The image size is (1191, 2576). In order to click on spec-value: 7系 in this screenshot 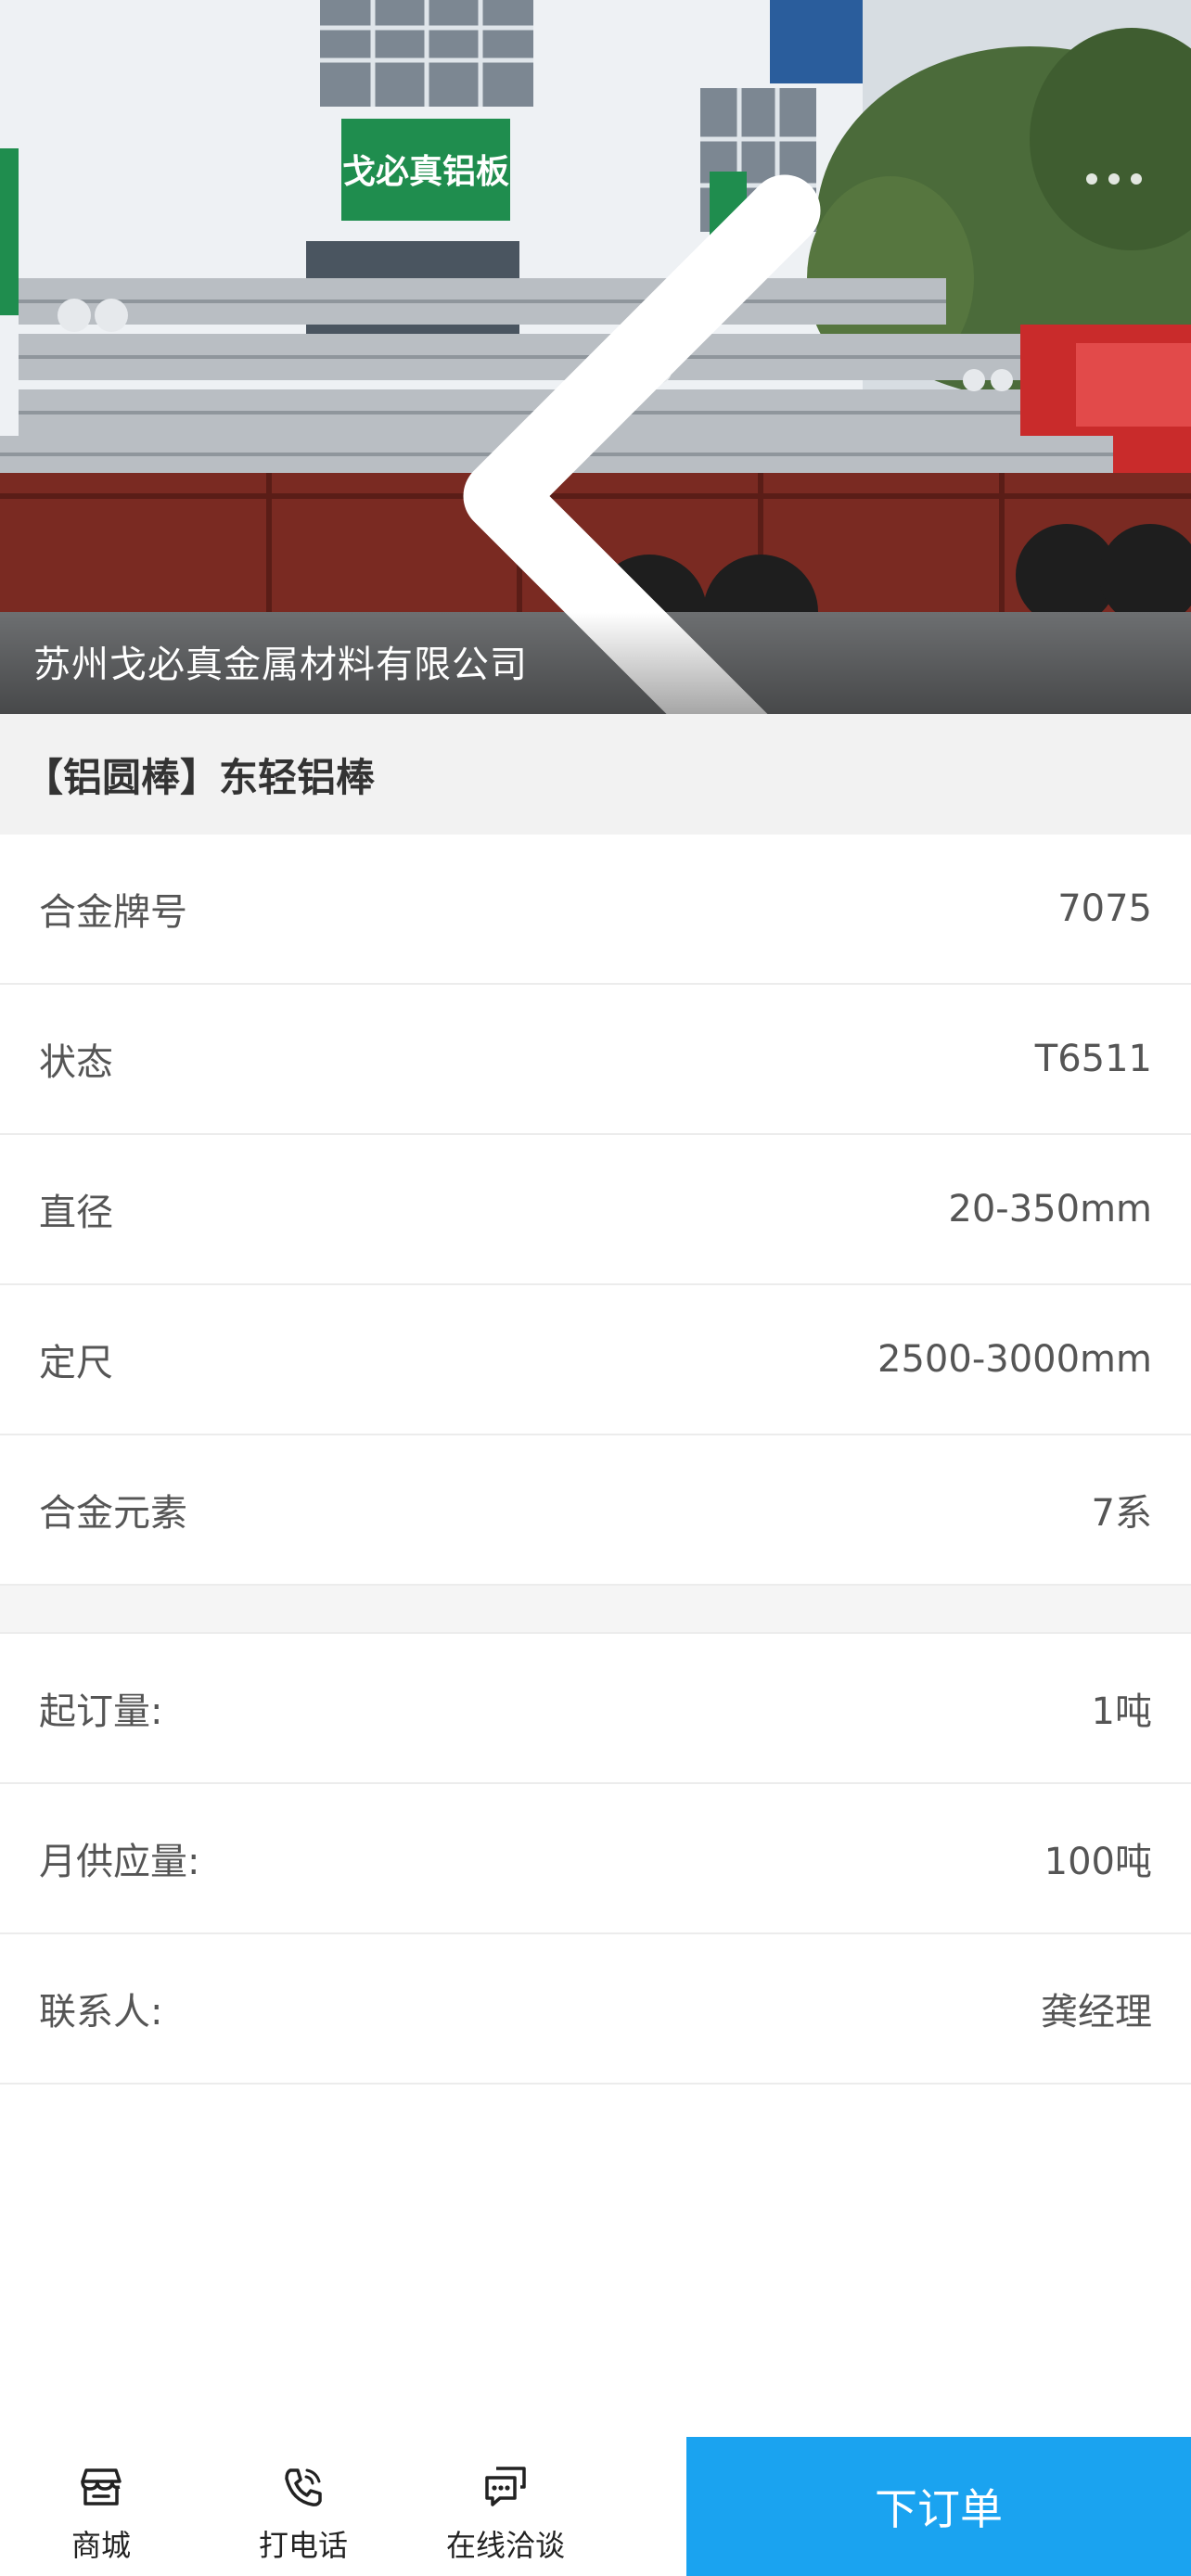, I will do `click(1121, 1513)`.